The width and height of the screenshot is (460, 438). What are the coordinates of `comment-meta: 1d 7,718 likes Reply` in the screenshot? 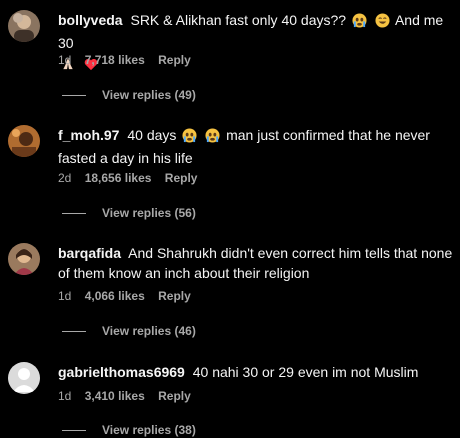 It's located at (129, 60).